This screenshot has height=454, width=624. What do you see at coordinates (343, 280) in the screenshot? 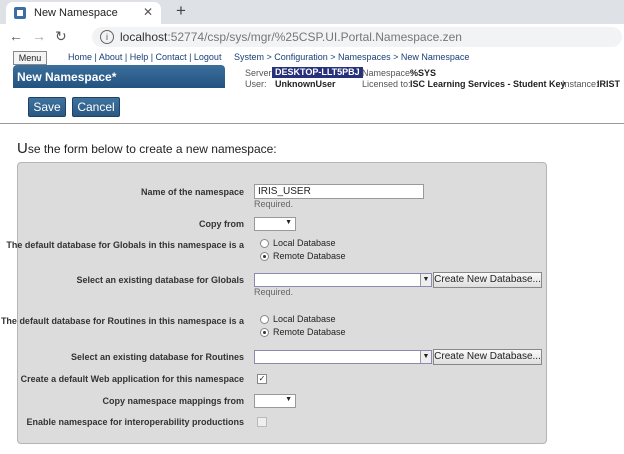
I see `globals-db-combobox: ▼` at bounding box center [343, 280].